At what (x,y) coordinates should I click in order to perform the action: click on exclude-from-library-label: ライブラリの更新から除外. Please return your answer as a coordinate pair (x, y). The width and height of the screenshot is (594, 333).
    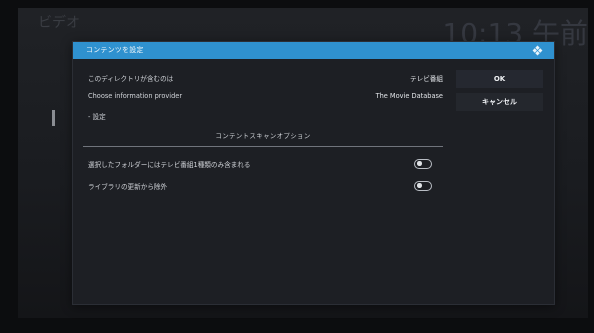
    Looking at the image, I should click on (128, 187).